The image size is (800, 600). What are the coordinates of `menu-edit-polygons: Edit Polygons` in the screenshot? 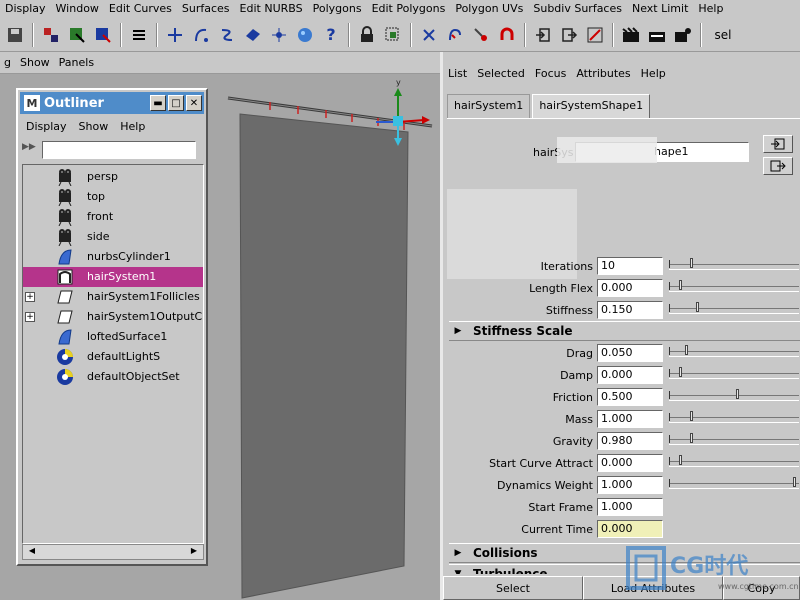 It's located at (409, 9).